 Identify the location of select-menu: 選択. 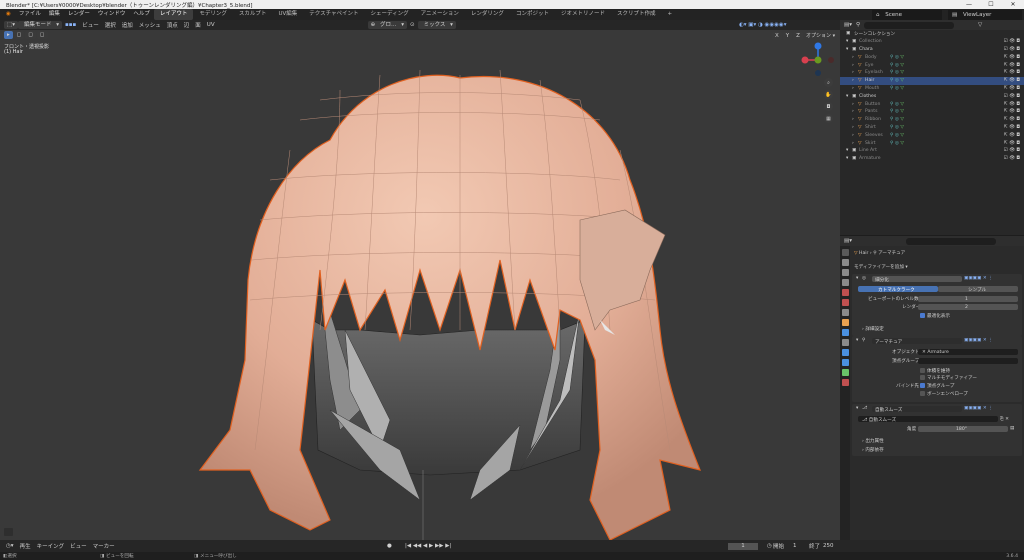
(110, 25).